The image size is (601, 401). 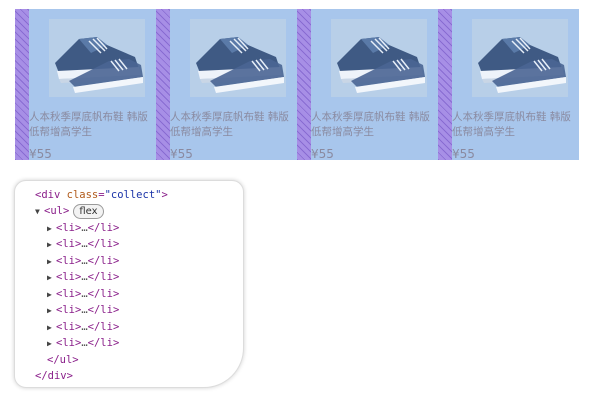 What do you see at coordinates (56, 211) in the screenshot?
I see `tag-name: ul` at bounding box center [56, 211].